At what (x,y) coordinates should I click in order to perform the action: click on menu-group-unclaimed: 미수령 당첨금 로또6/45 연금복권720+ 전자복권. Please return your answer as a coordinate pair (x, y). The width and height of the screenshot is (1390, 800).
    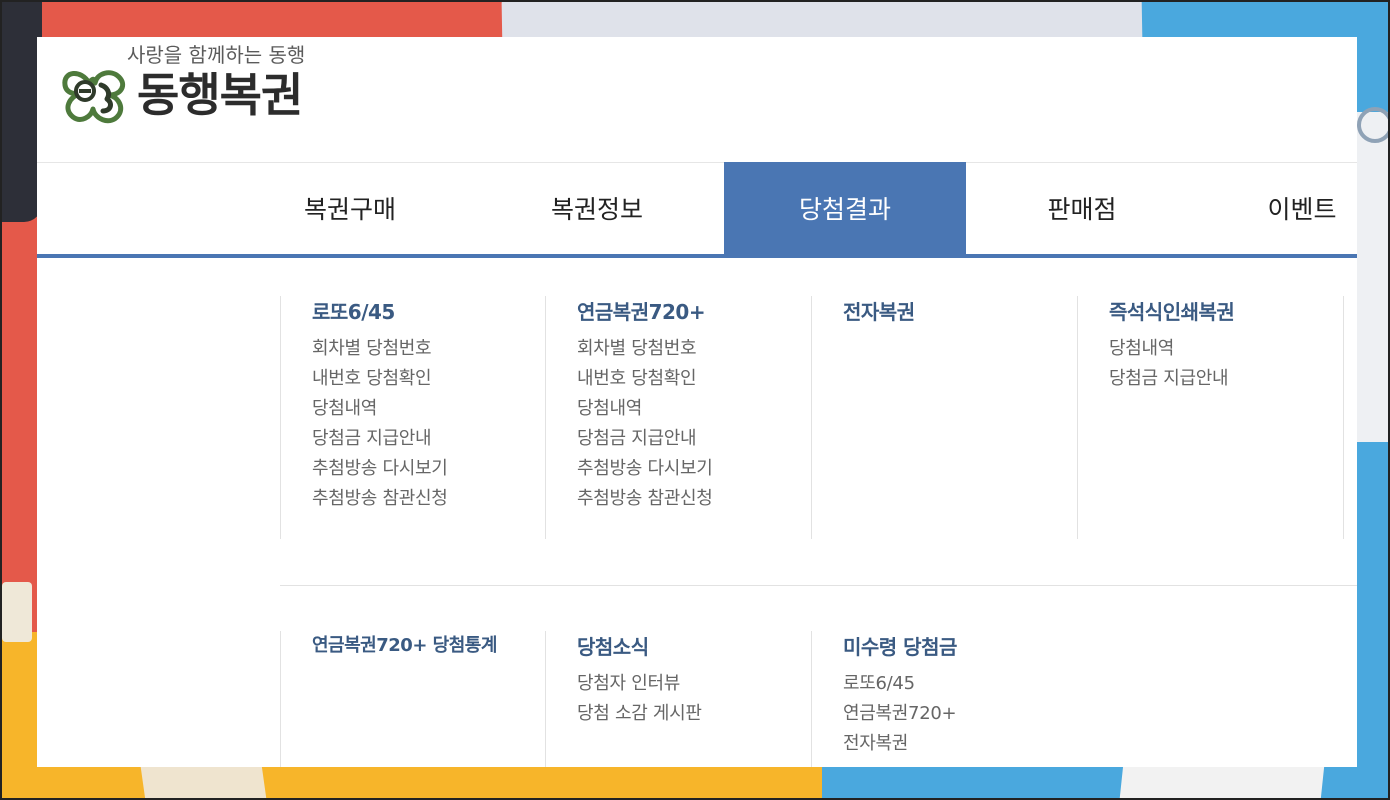
    Looking at the image, I should click on (944, 699).